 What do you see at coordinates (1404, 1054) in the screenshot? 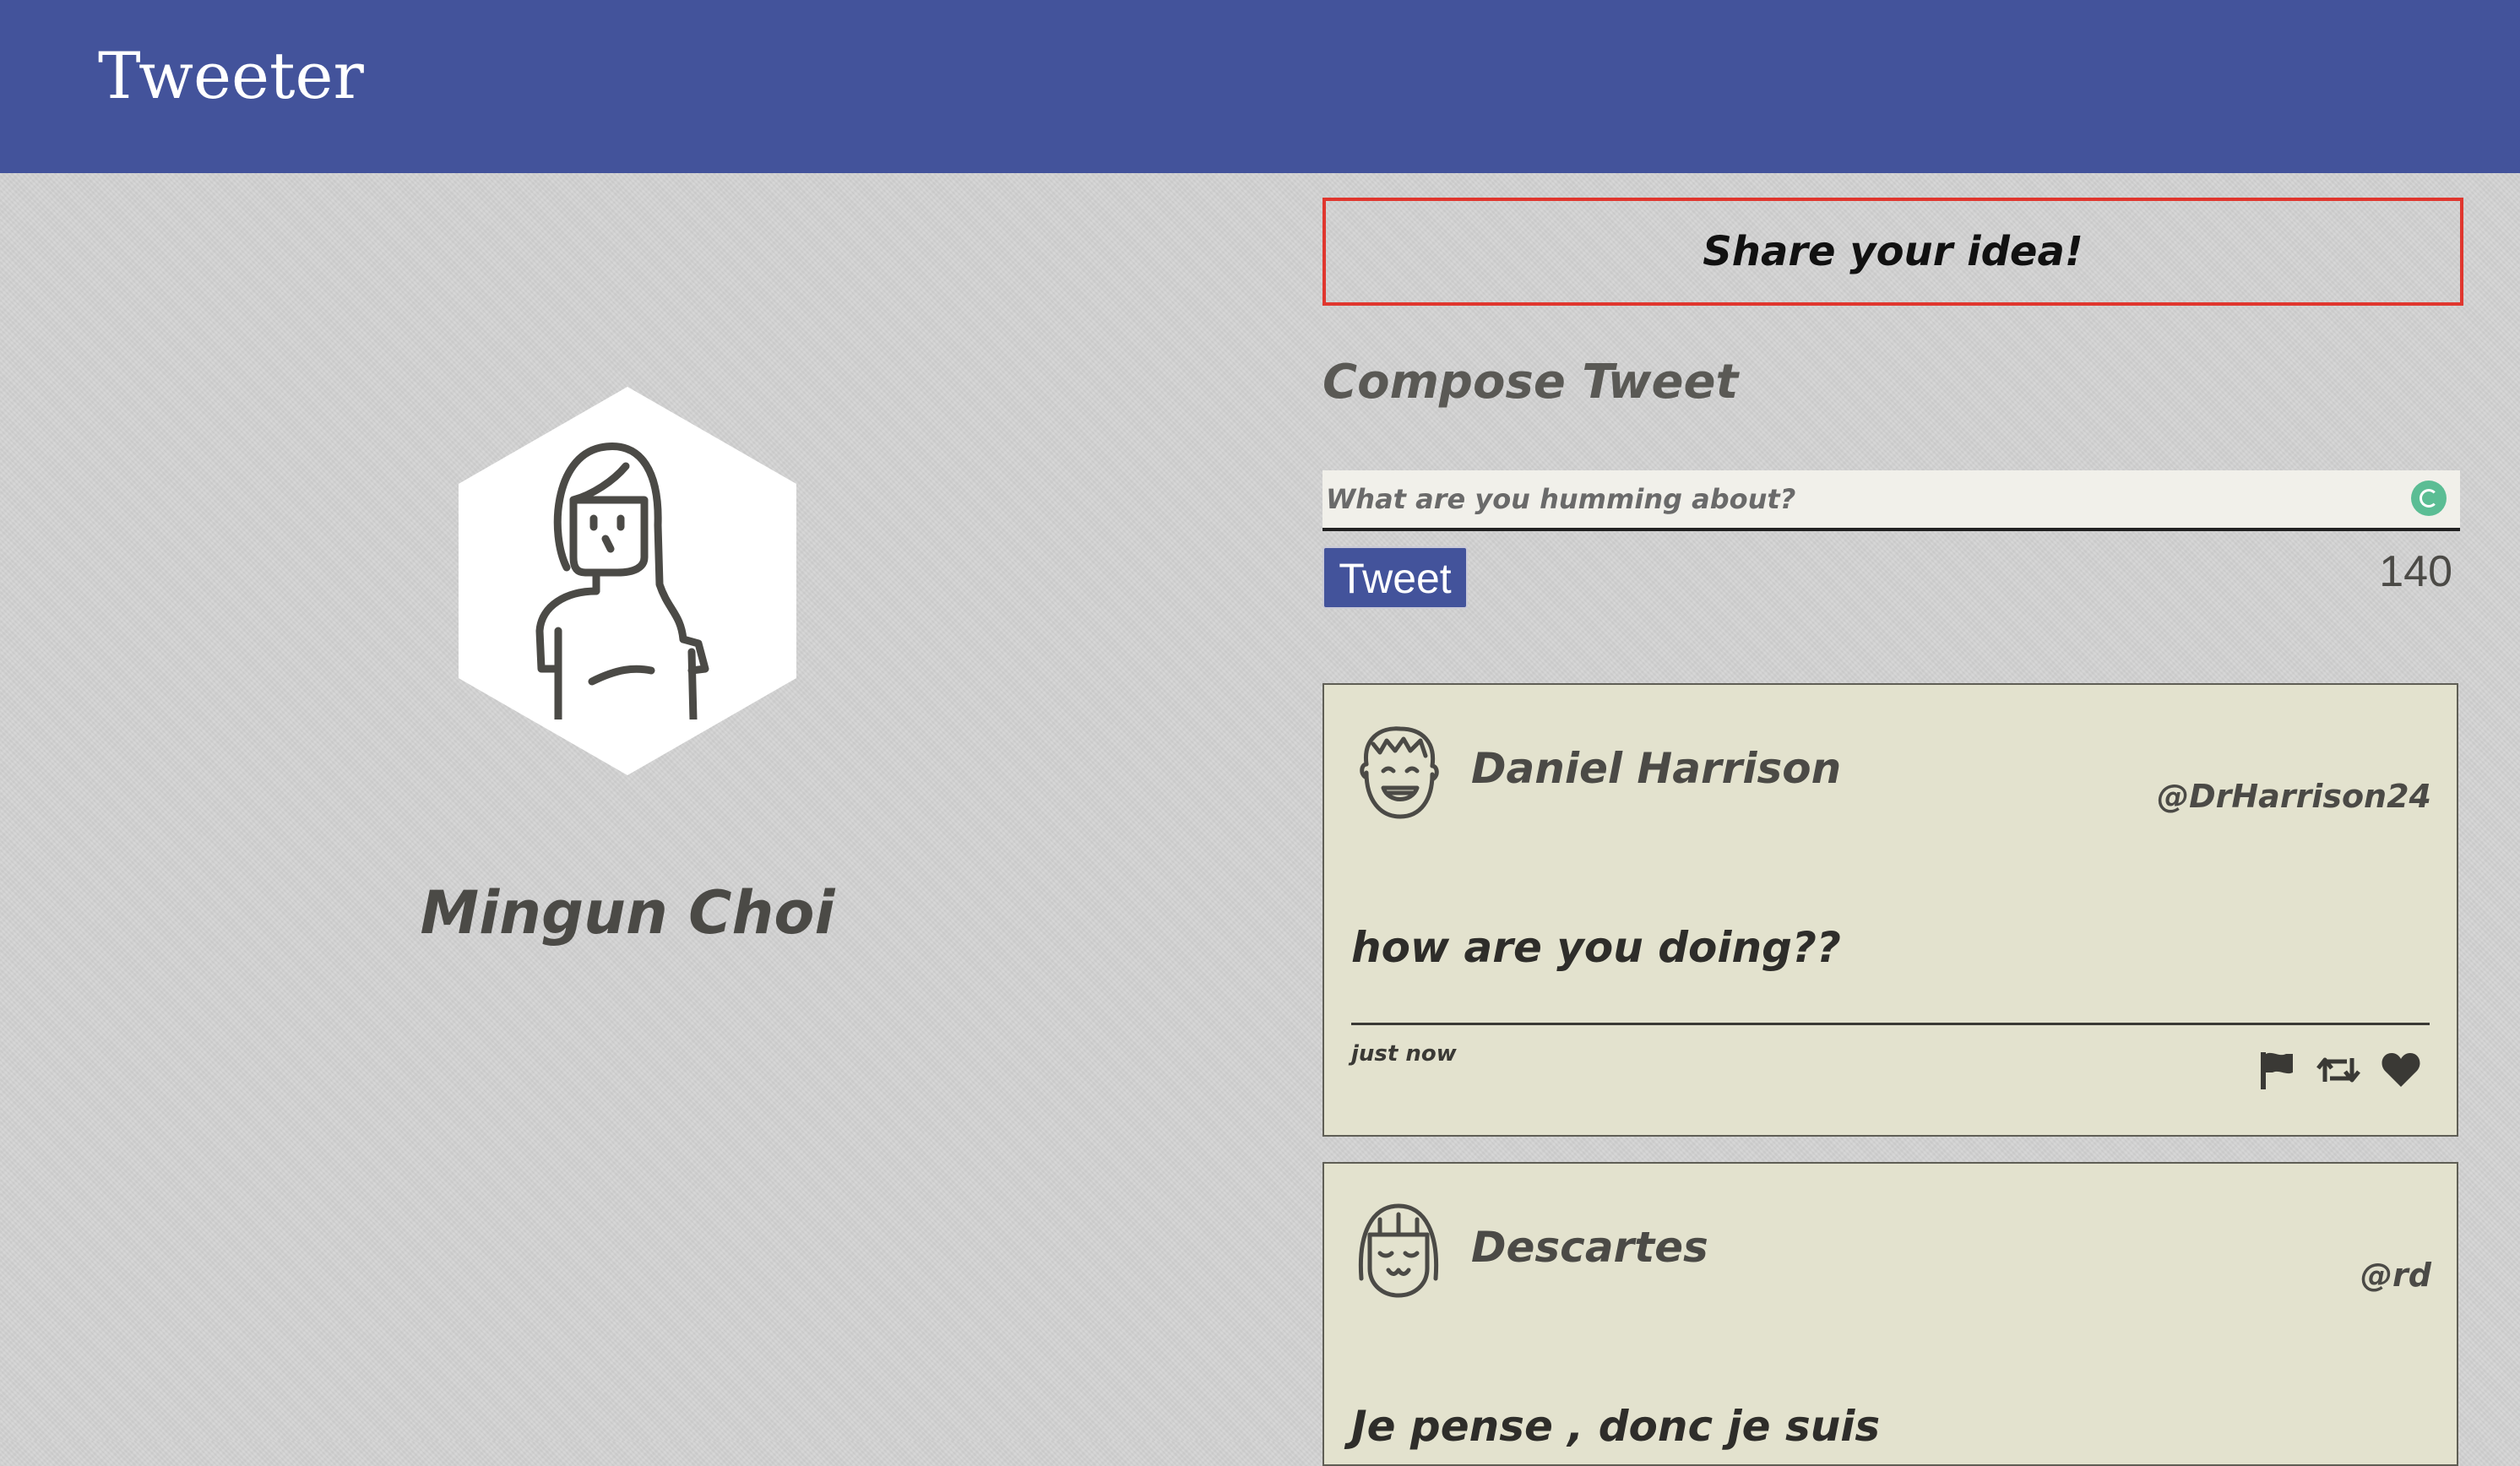
I see `tweet-timestamp: just now` at bounding box center [1404, 1054].